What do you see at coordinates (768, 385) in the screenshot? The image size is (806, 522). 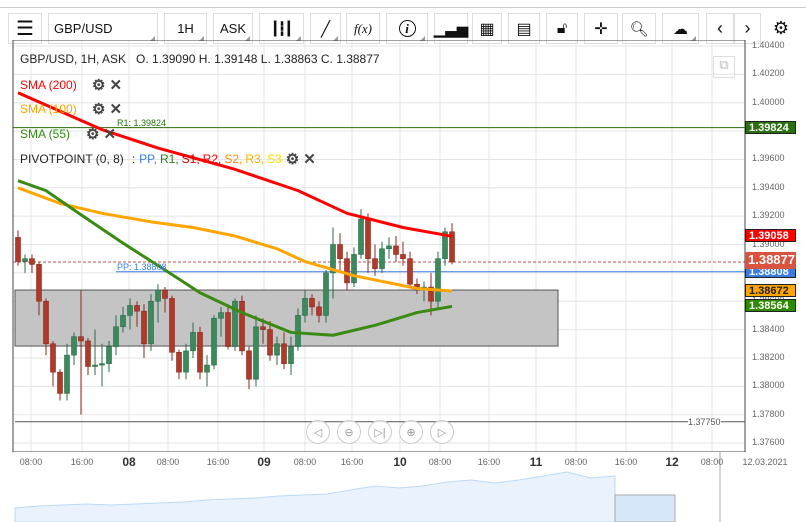 I see `price-tick: 1.38000` at bounding box center [768, 385].